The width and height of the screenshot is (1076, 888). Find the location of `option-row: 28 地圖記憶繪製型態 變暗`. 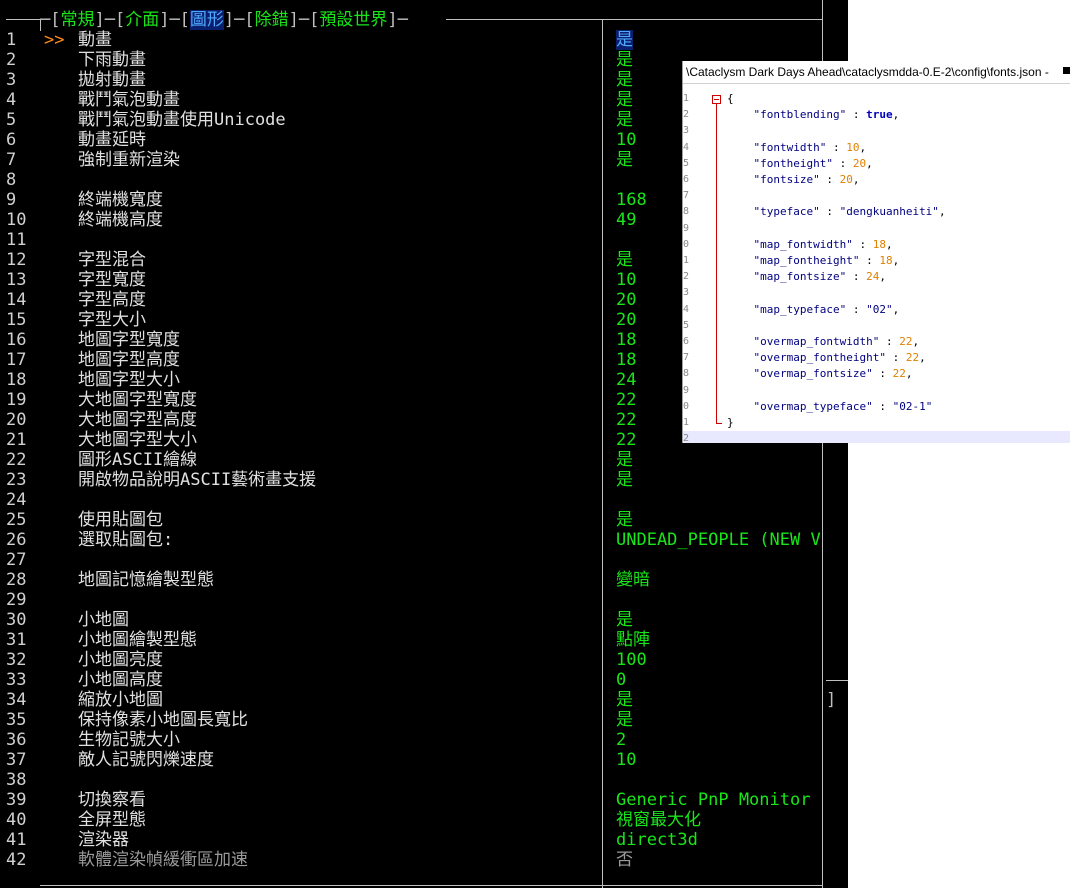

option-row: 28 地圖記憶繪製型態 變暗 is located at coordinates (424, 580).